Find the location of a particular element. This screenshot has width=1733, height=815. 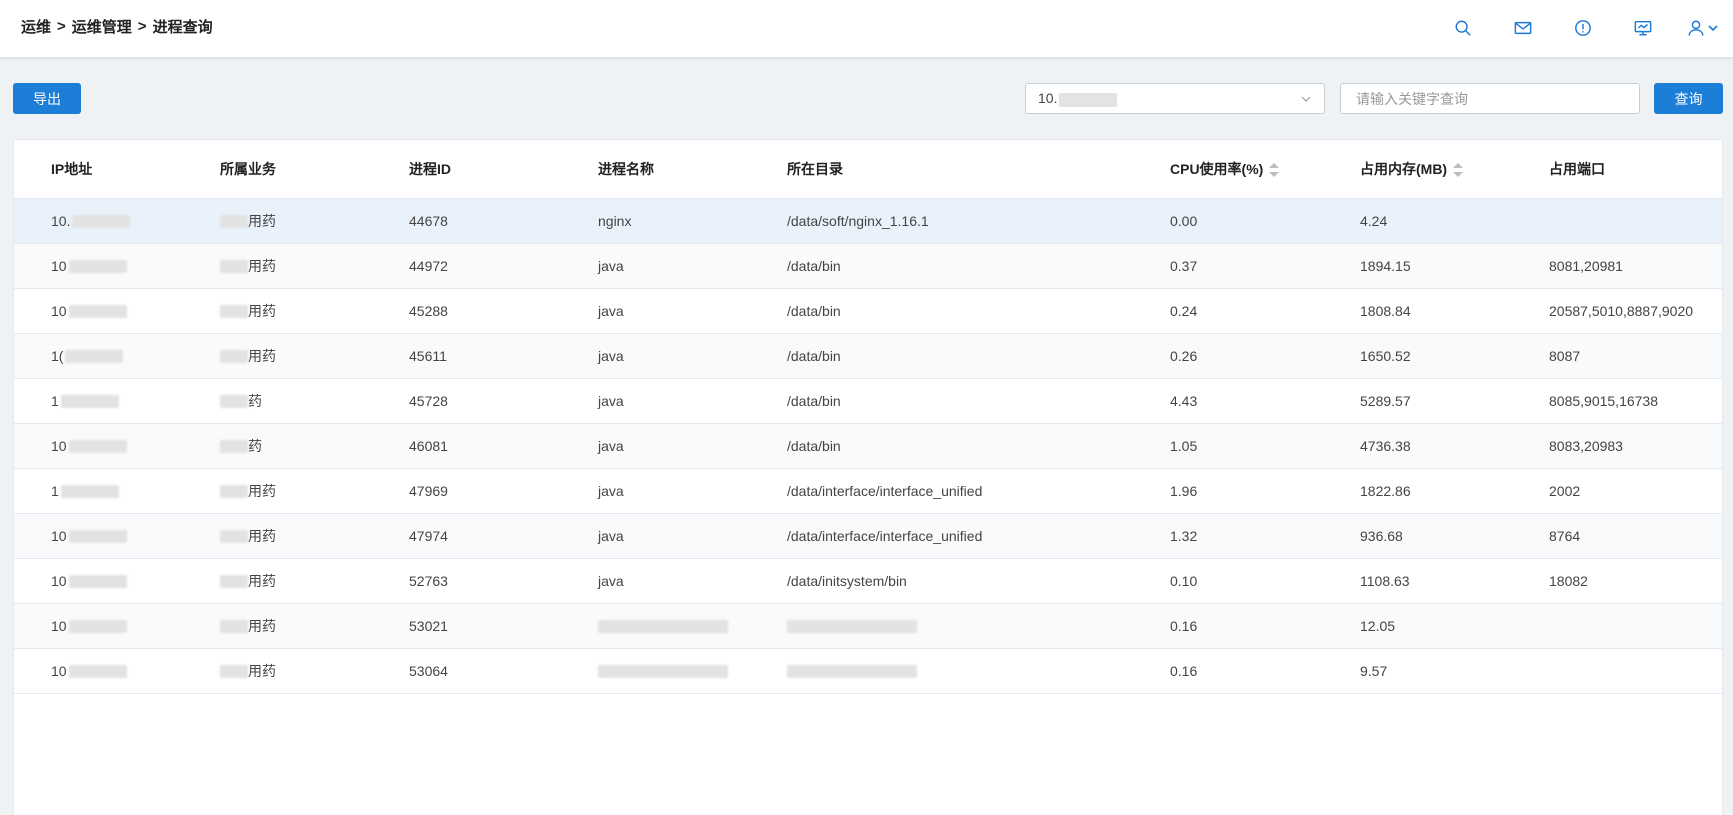

cell-memory-text: 4.24 is located at coordinates (1374, 220).